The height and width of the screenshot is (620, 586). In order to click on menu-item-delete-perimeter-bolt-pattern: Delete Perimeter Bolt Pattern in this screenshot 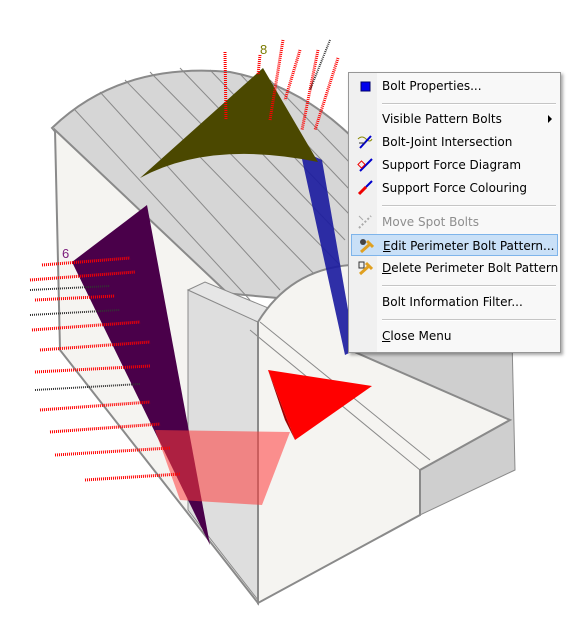, I will do `click(454, 268)`.